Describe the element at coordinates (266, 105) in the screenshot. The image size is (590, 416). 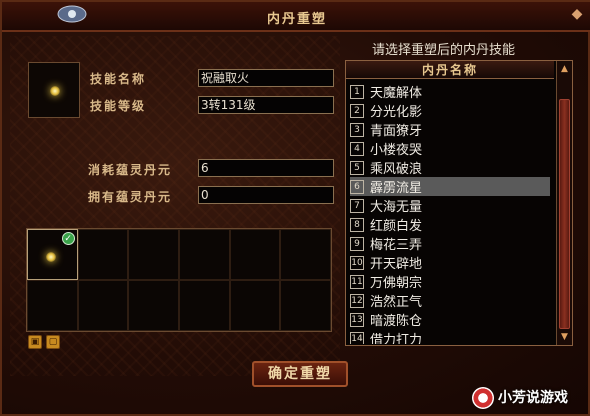
I see `skill-level-field: 3转131级` at that location.